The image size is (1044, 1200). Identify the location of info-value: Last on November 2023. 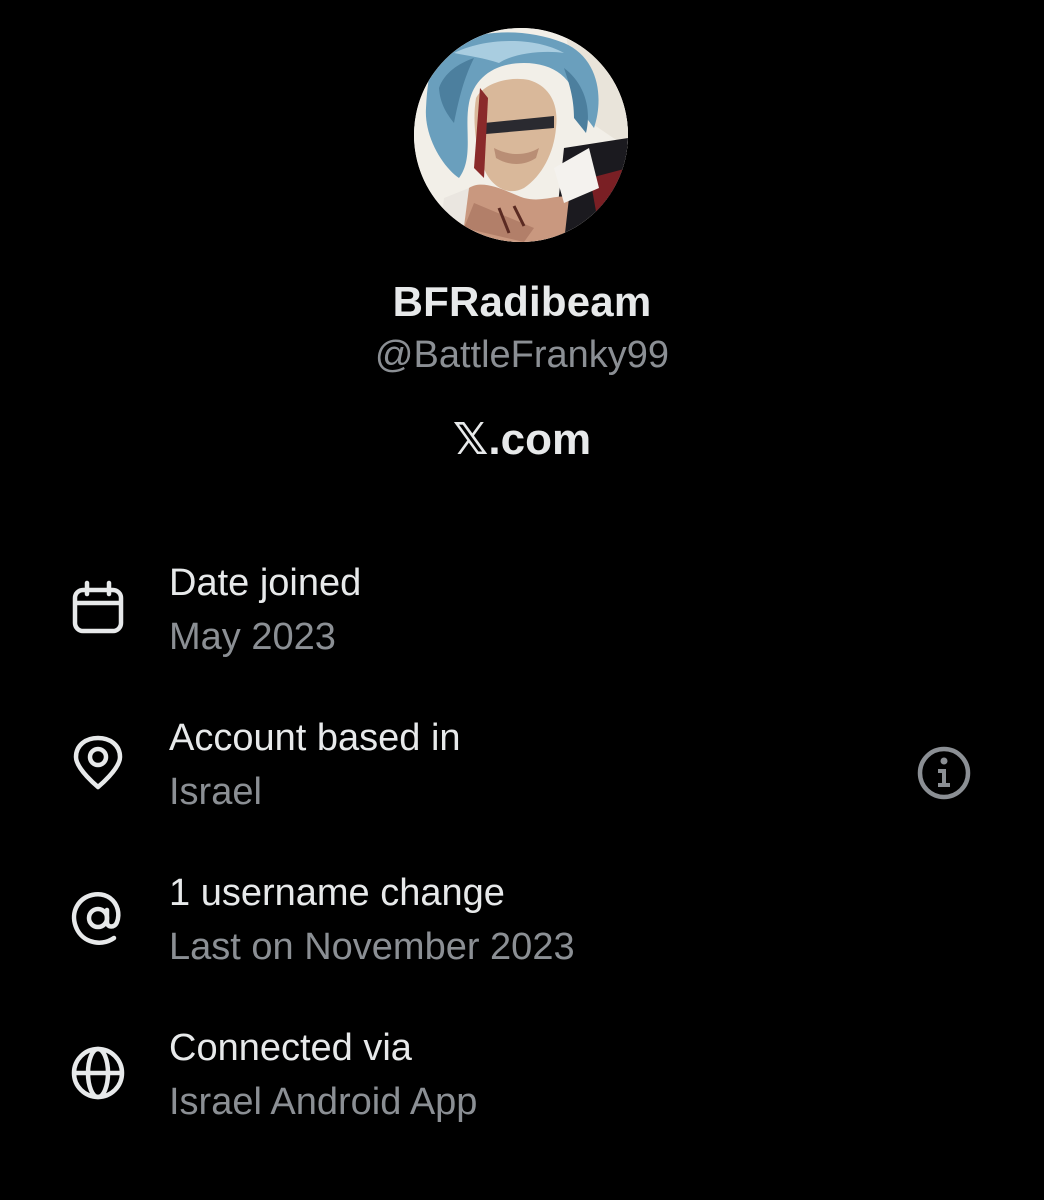
(372, 947).